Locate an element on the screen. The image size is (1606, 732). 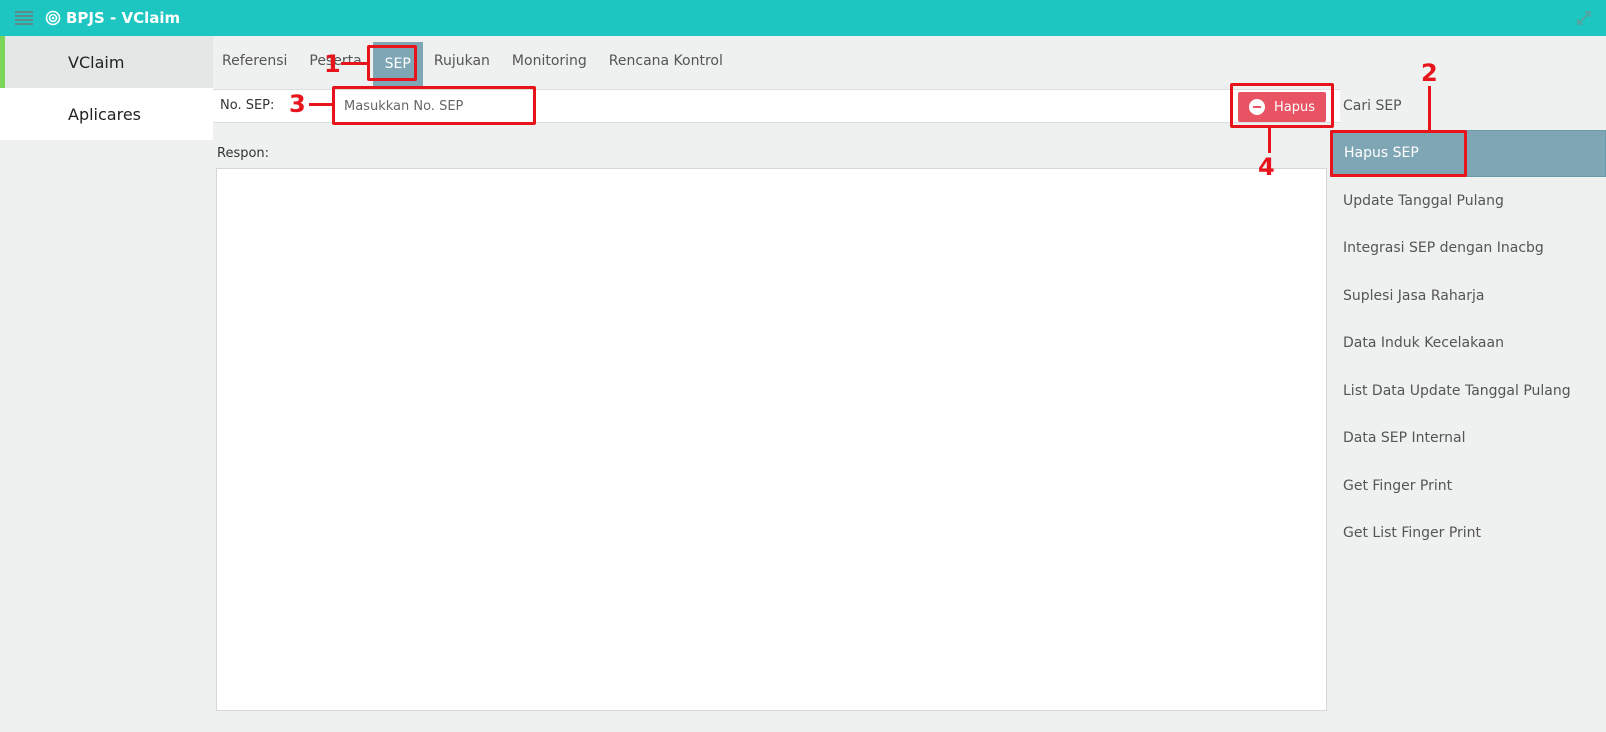
submenu-item-list-data-update-tanggal-pulang: List Data Update Tanggal Pulang is located at coordinates (1468, 391).